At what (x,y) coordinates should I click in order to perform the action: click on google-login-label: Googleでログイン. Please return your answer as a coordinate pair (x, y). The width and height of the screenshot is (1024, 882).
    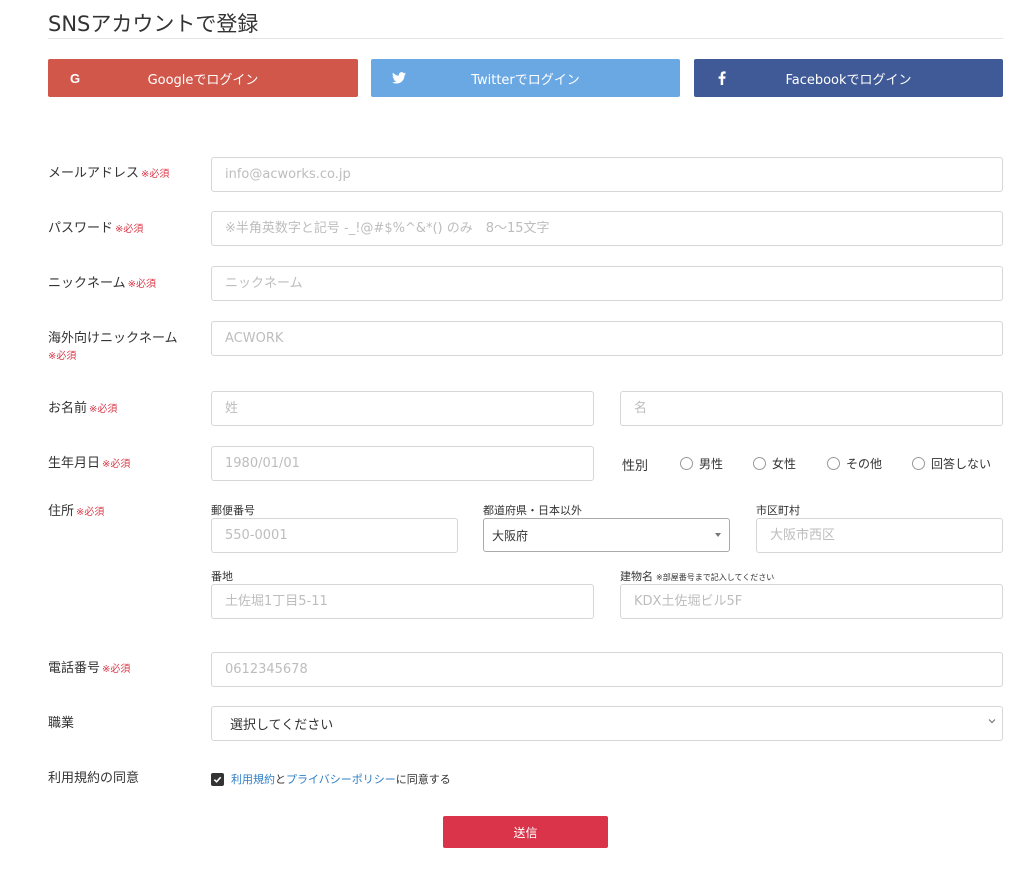
    Looking at the image, I should click on (203, 80).